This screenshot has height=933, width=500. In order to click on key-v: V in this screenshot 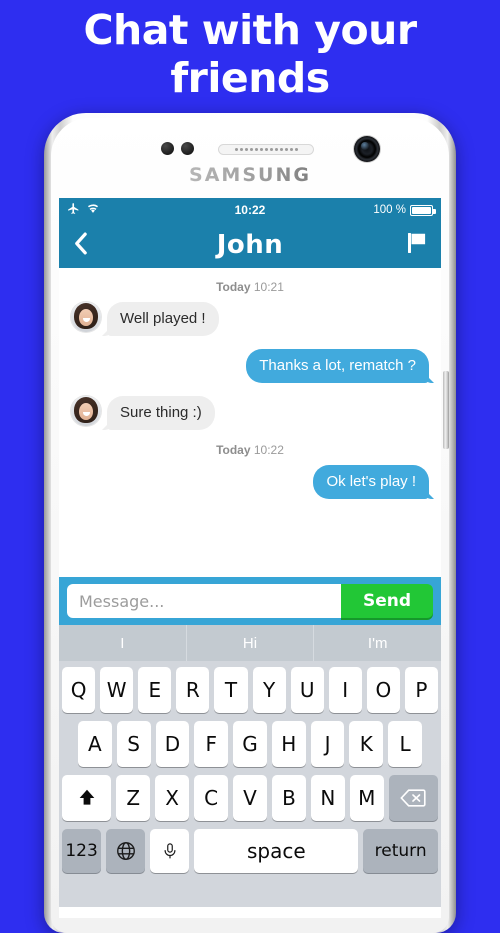, I will do `click(250, 798)`.